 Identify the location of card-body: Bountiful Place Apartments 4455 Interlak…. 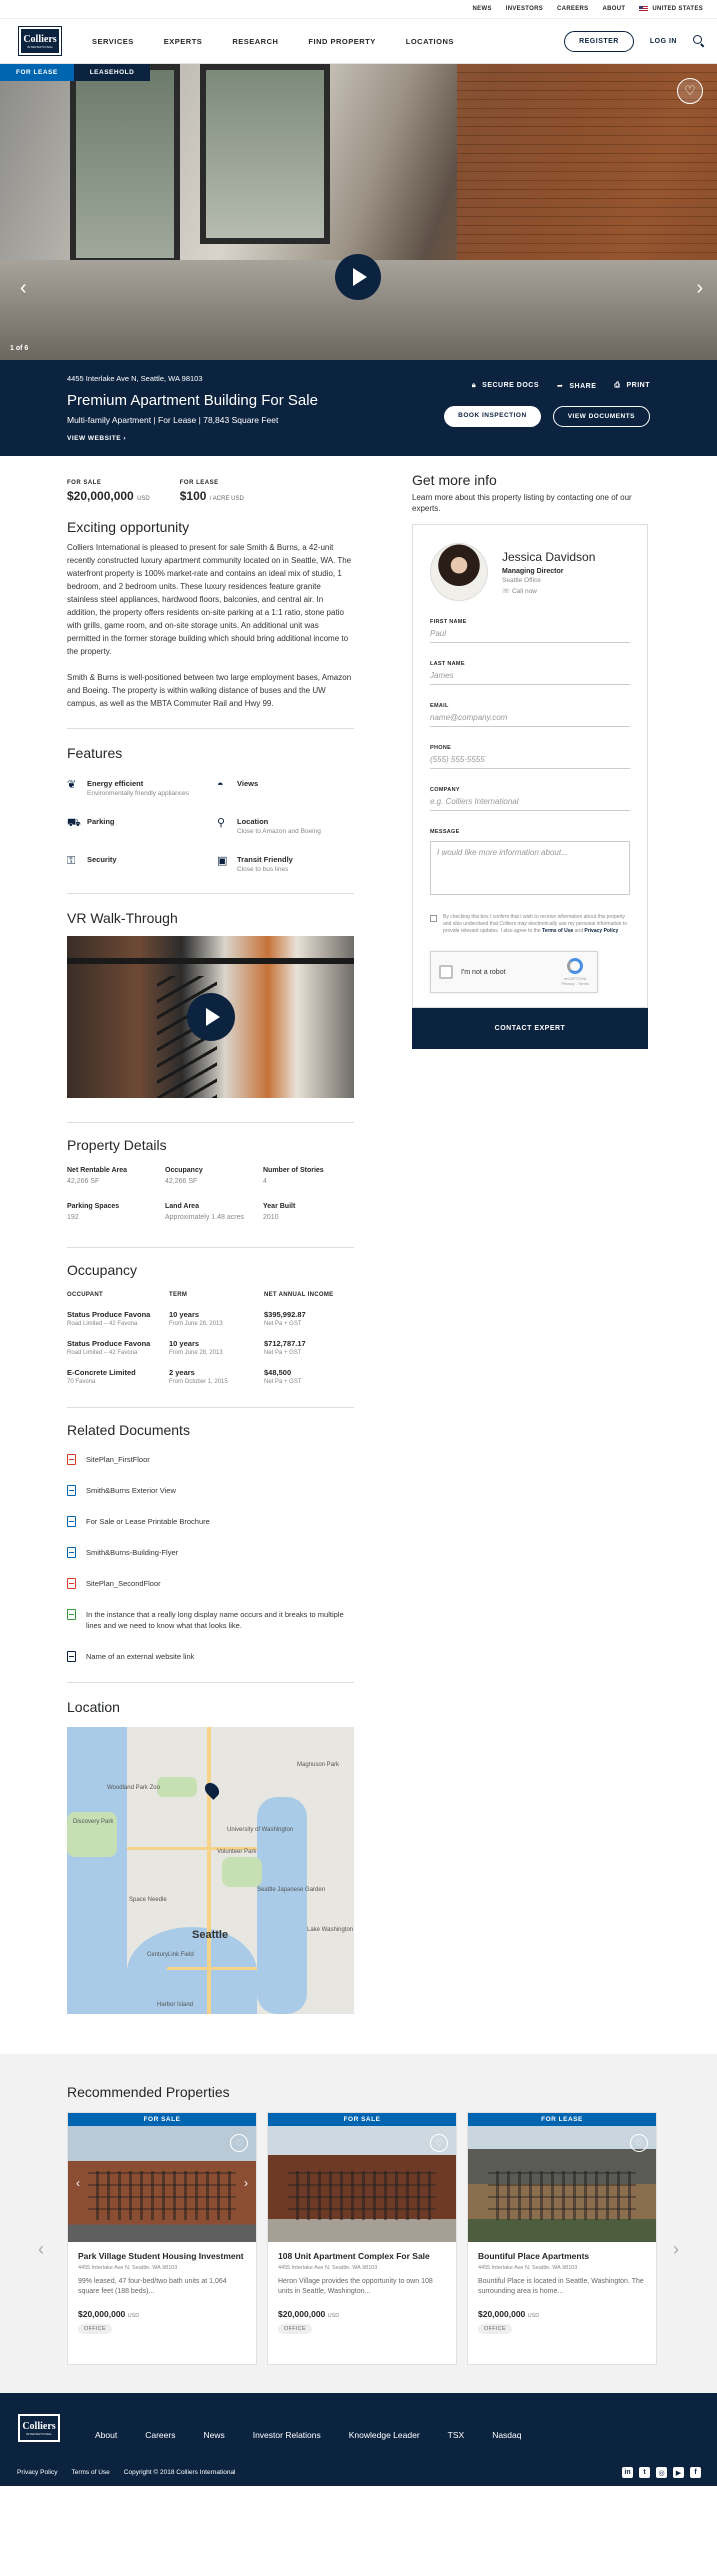
(562, 2292).